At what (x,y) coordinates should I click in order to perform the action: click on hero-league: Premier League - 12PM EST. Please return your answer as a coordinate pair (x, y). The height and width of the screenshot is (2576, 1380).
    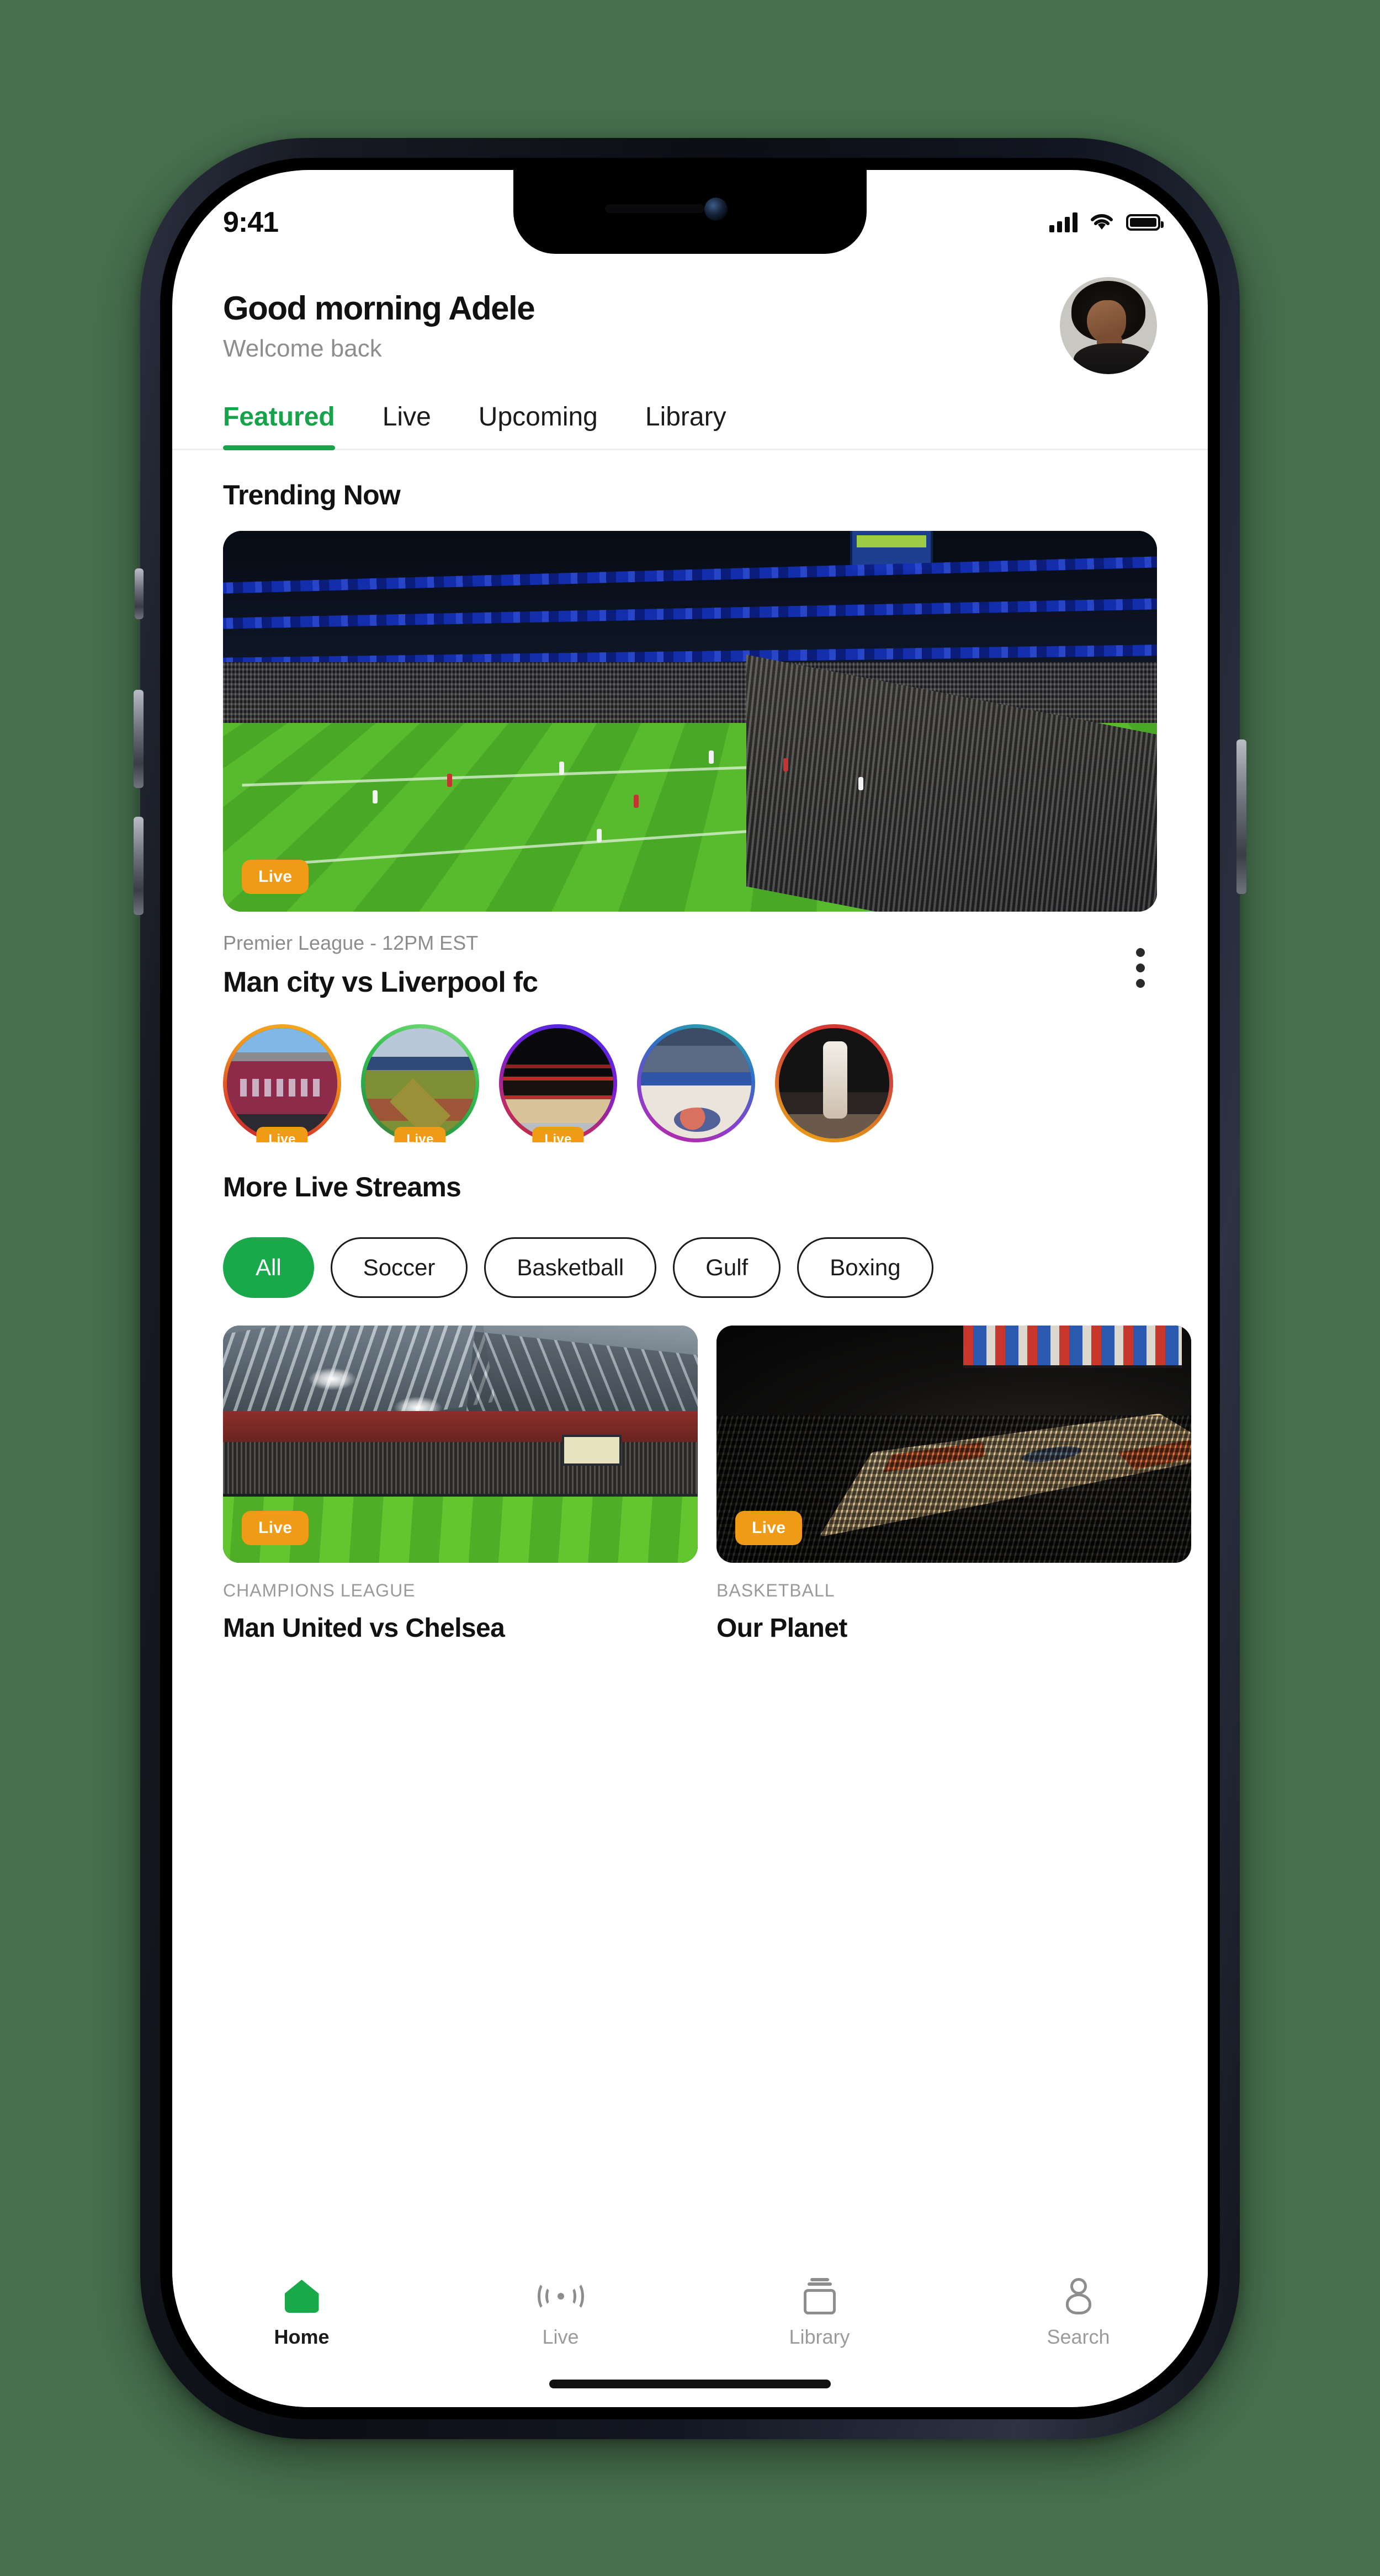
    Looking at the image, I should click on (351, 943).